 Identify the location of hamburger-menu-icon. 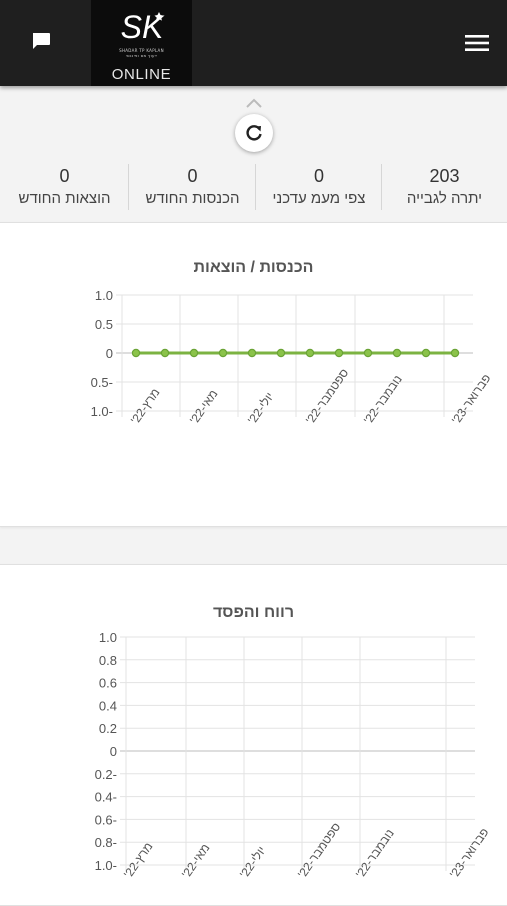
(477, 43).